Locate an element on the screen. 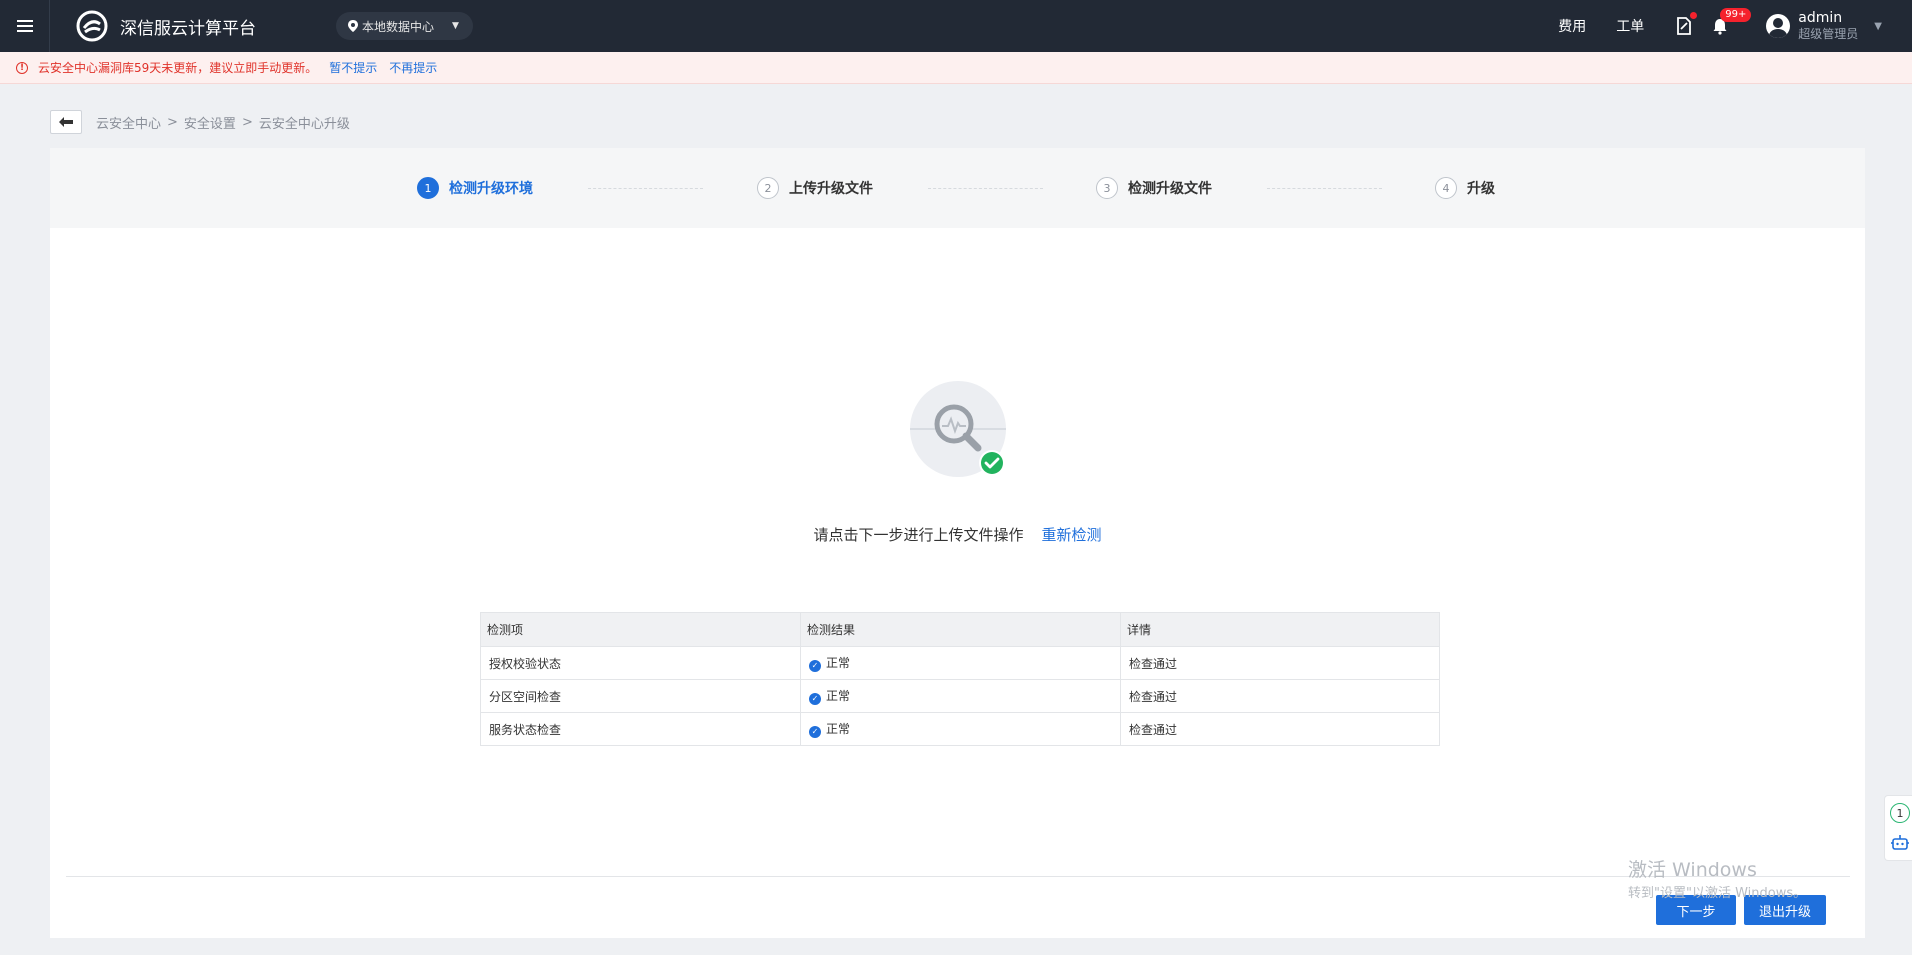 This screenshot has width=1912, height=955. chevron-down-icon: ▼ is located at coordinates (1878, 26).